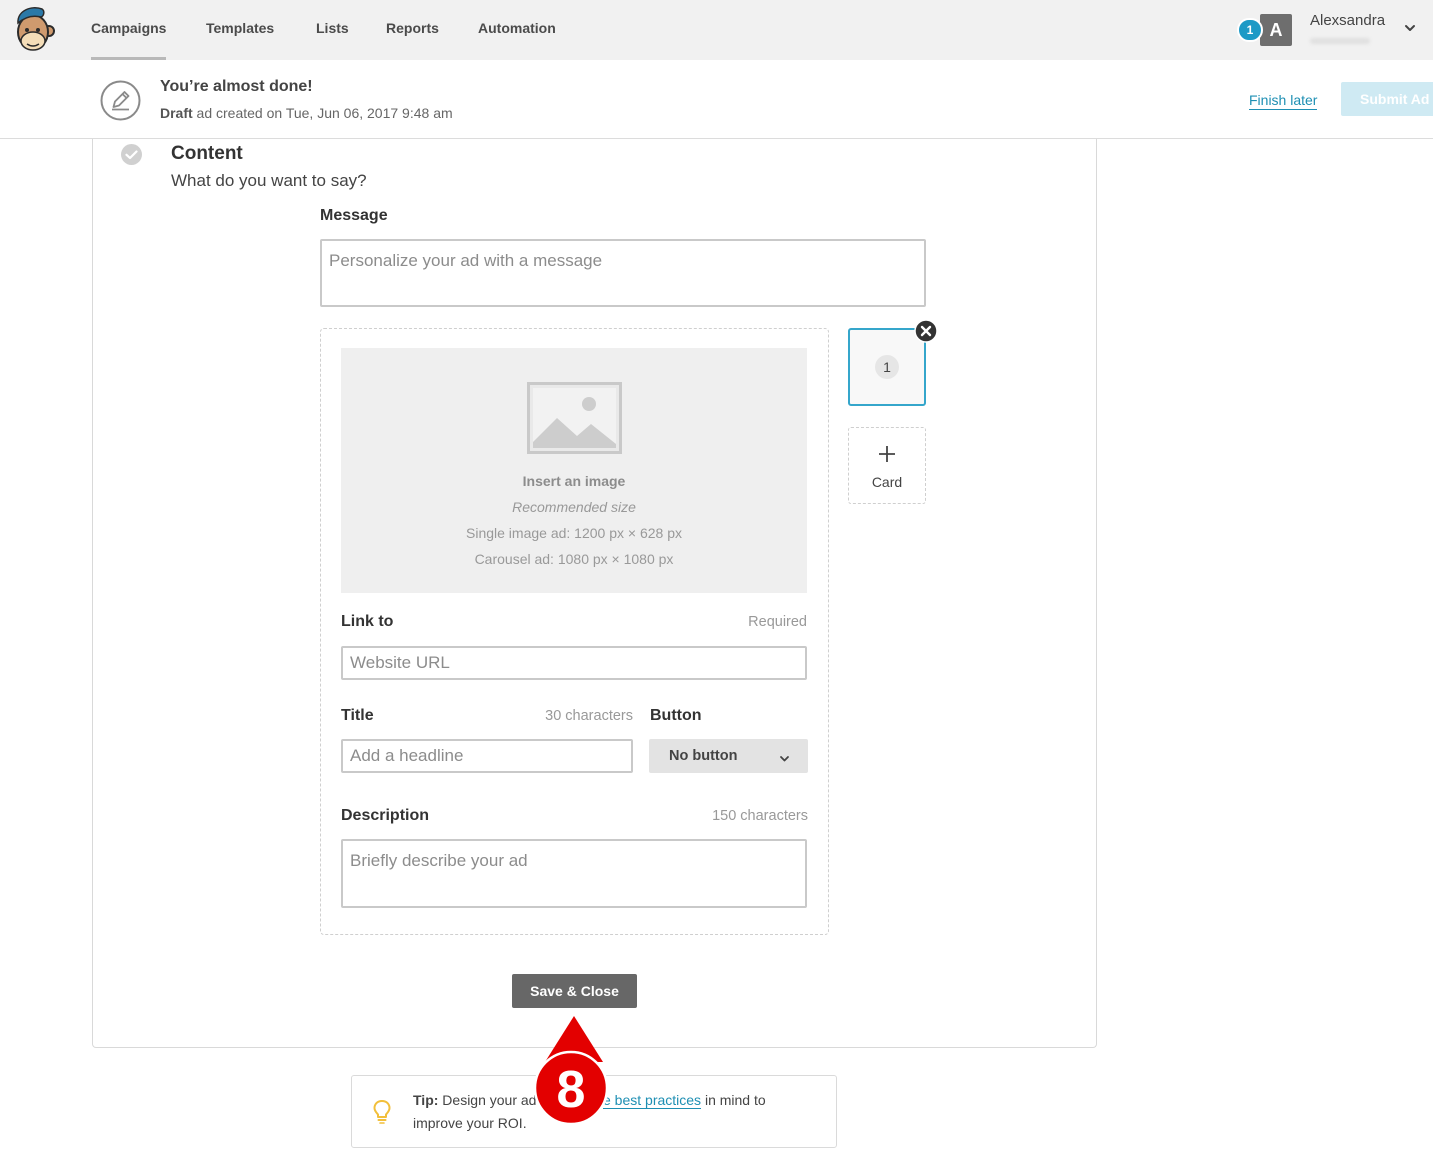  Describe the element at coordinates (487, 756) in the screenshot. I see `headline-input` at that location.